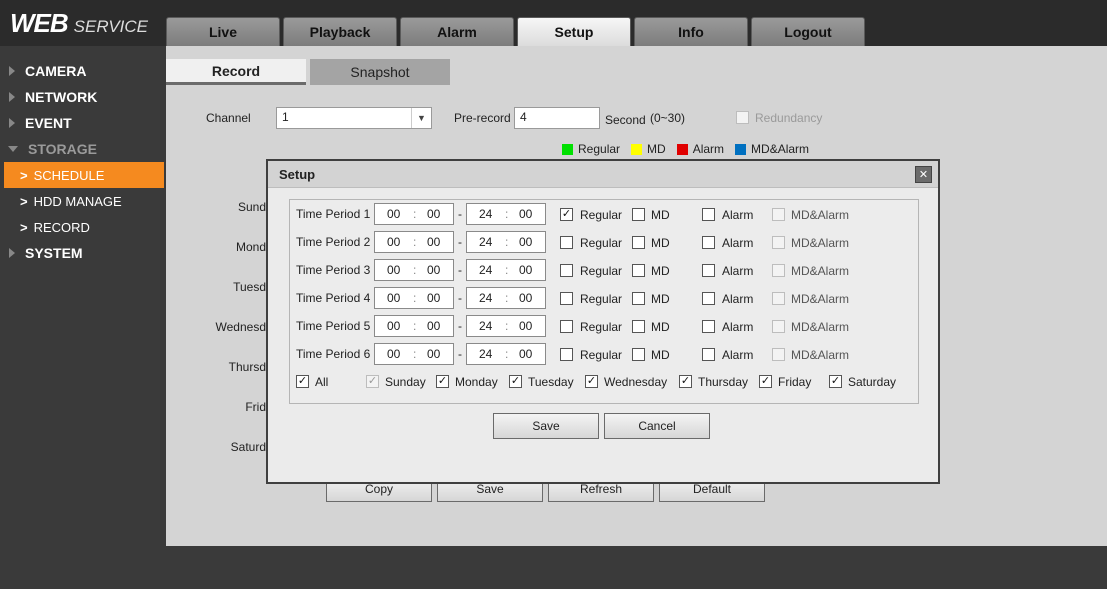 The image size is (1107, 589). What do you see at coordinates (772, 149) in the screenshot?
I see `legend-mdalarm: MD&Alarm` at bounding box center [772, 149].